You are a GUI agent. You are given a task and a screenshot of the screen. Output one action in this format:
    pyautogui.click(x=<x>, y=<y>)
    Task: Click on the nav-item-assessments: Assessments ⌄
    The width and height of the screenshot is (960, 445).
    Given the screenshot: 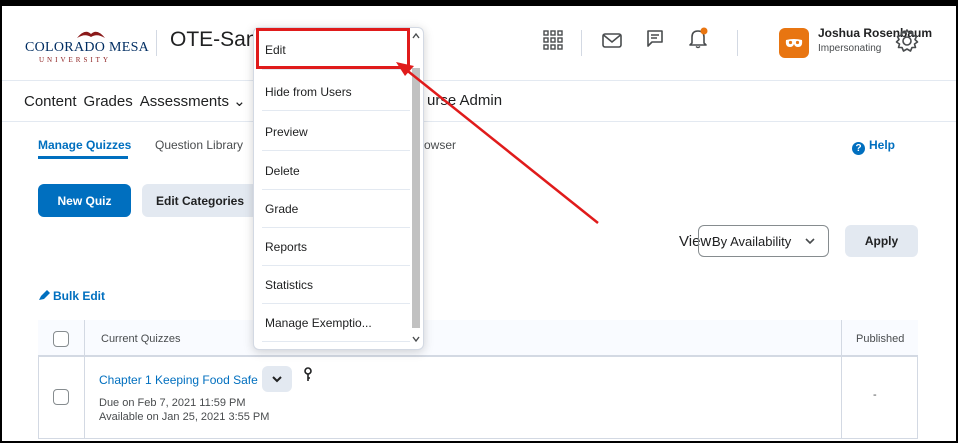 What is the action you would take?
    pyautogui.click(x=193, y=101)
    